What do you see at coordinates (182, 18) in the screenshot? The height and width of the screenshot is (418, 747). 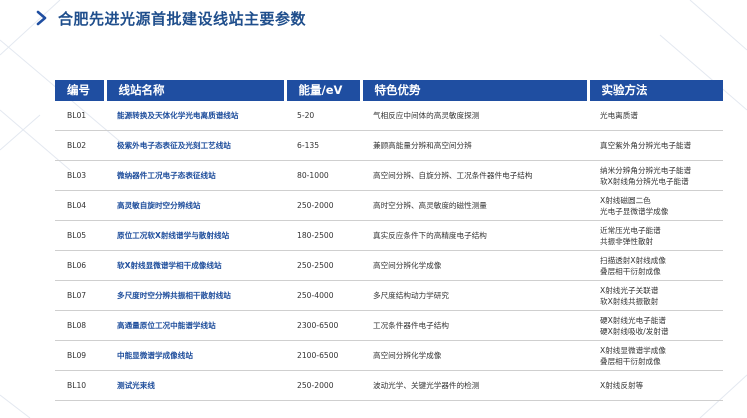 I see `page-title: 合肥先进光源首批建设线站主要参数` at bounding box center [182, 18].